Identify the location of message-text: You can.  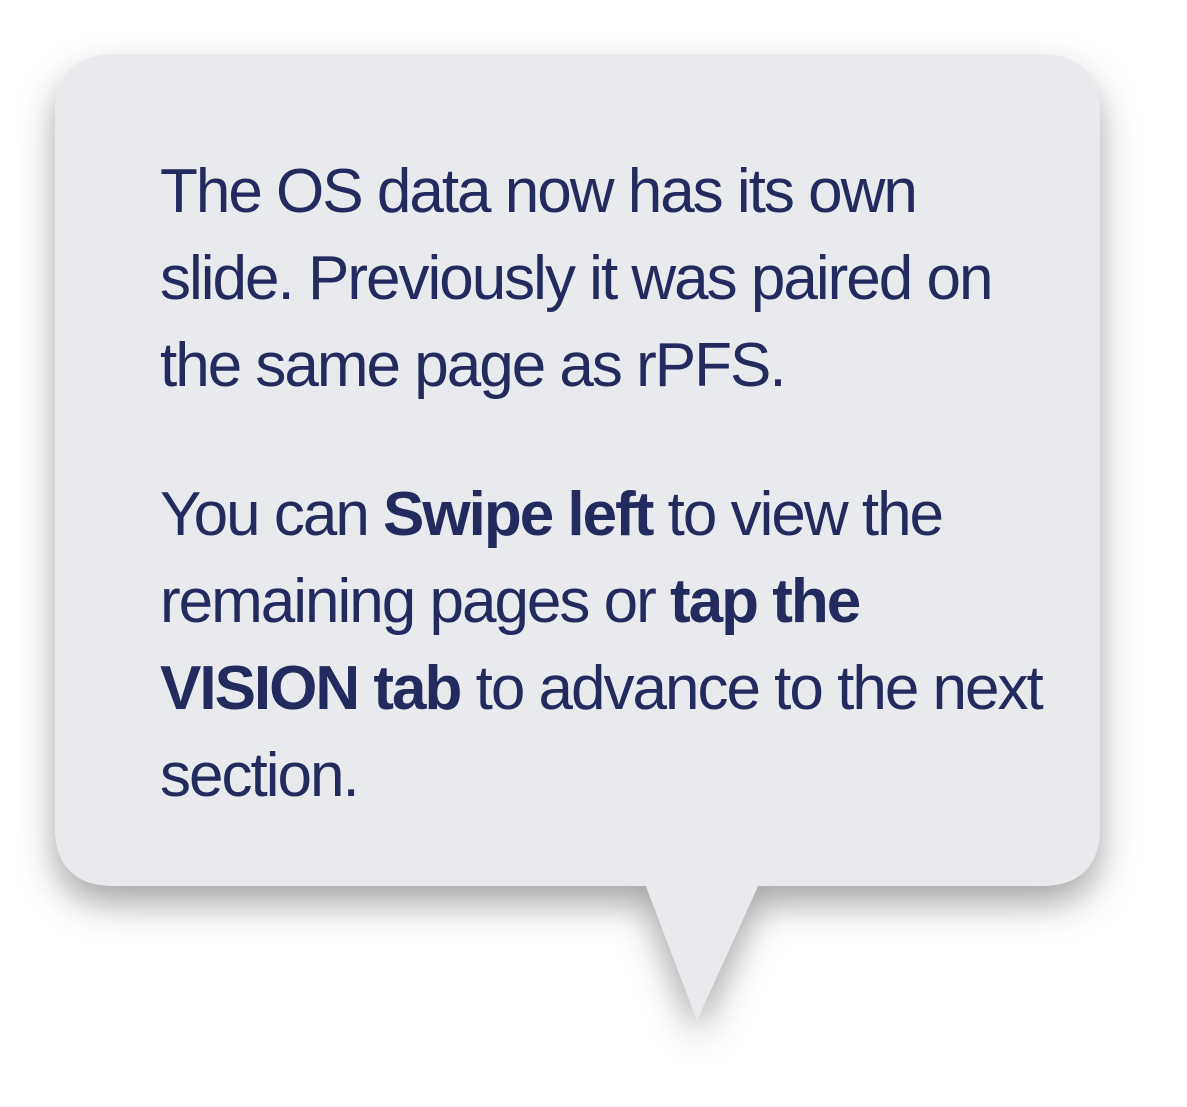
(272, 514).